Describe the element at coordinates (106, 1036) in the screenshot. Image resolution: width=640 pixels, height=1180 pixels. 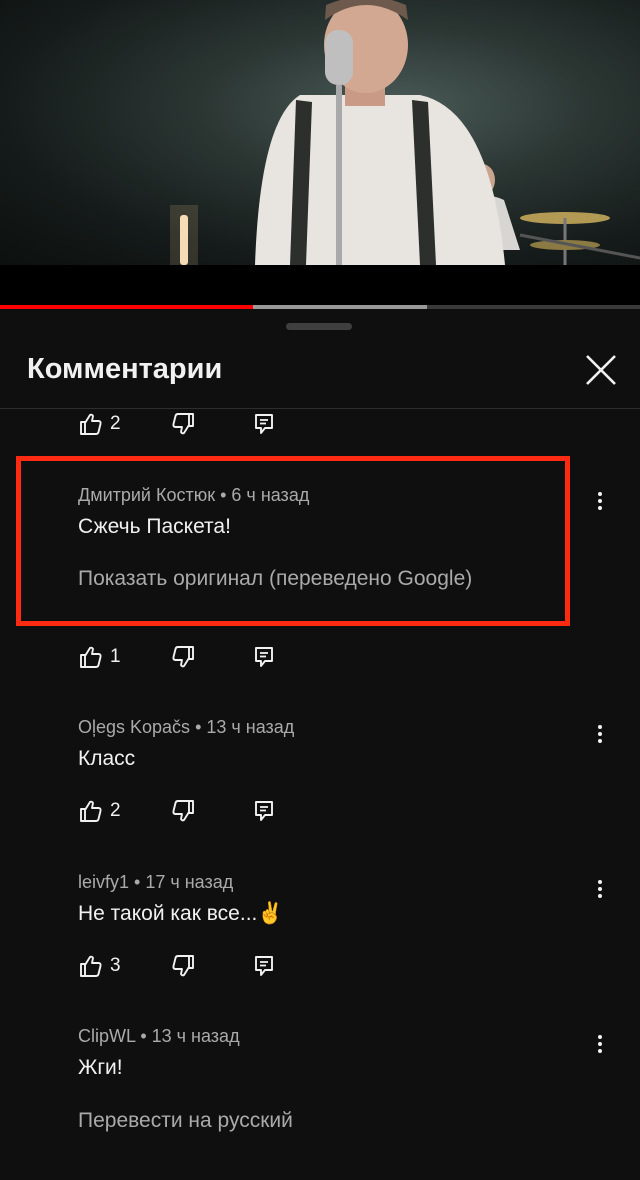
I see `comment-author: ClipWL` at that location.